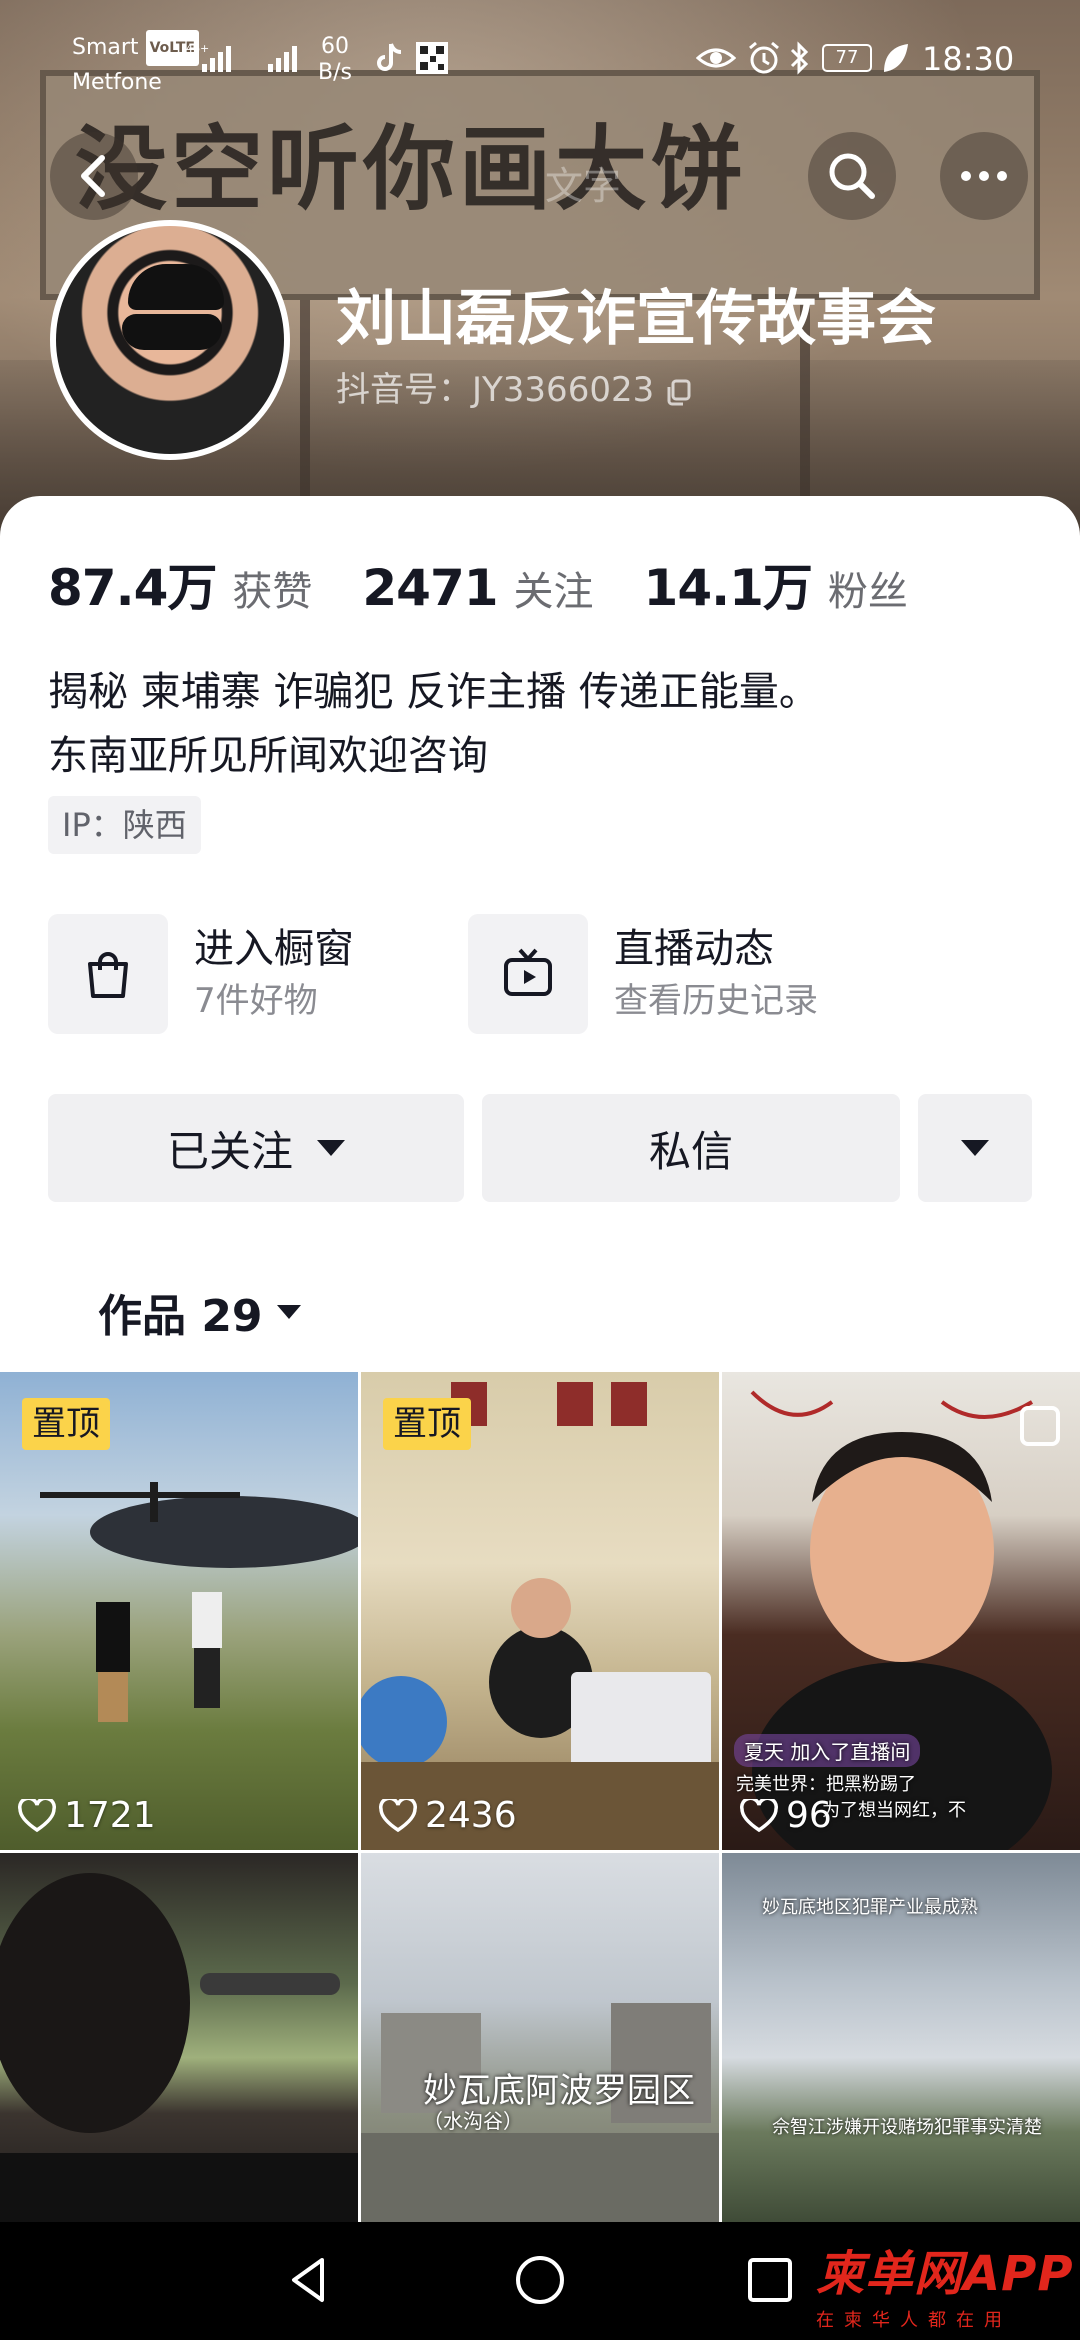  I want to click on video-likes: 96, so click(786, 1815).